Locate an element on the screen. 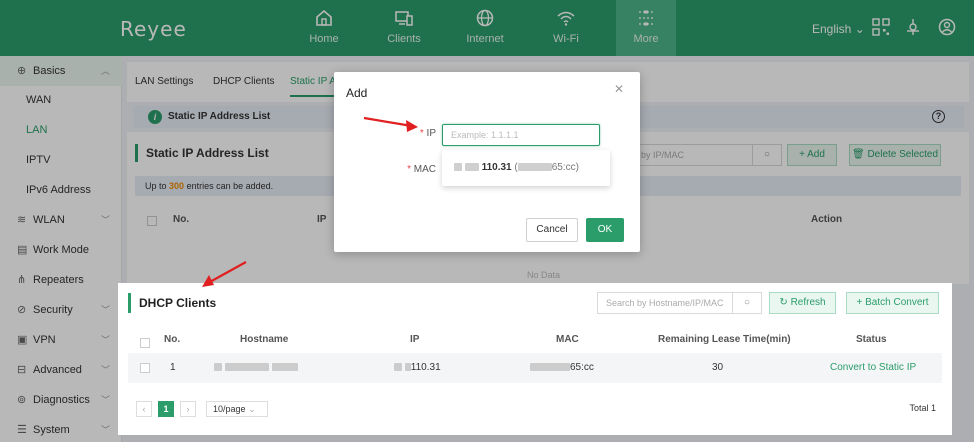 Image resolution: width=974 pixels, height=442 pixels. next-page-button: › is located at coordinates (188, 409).